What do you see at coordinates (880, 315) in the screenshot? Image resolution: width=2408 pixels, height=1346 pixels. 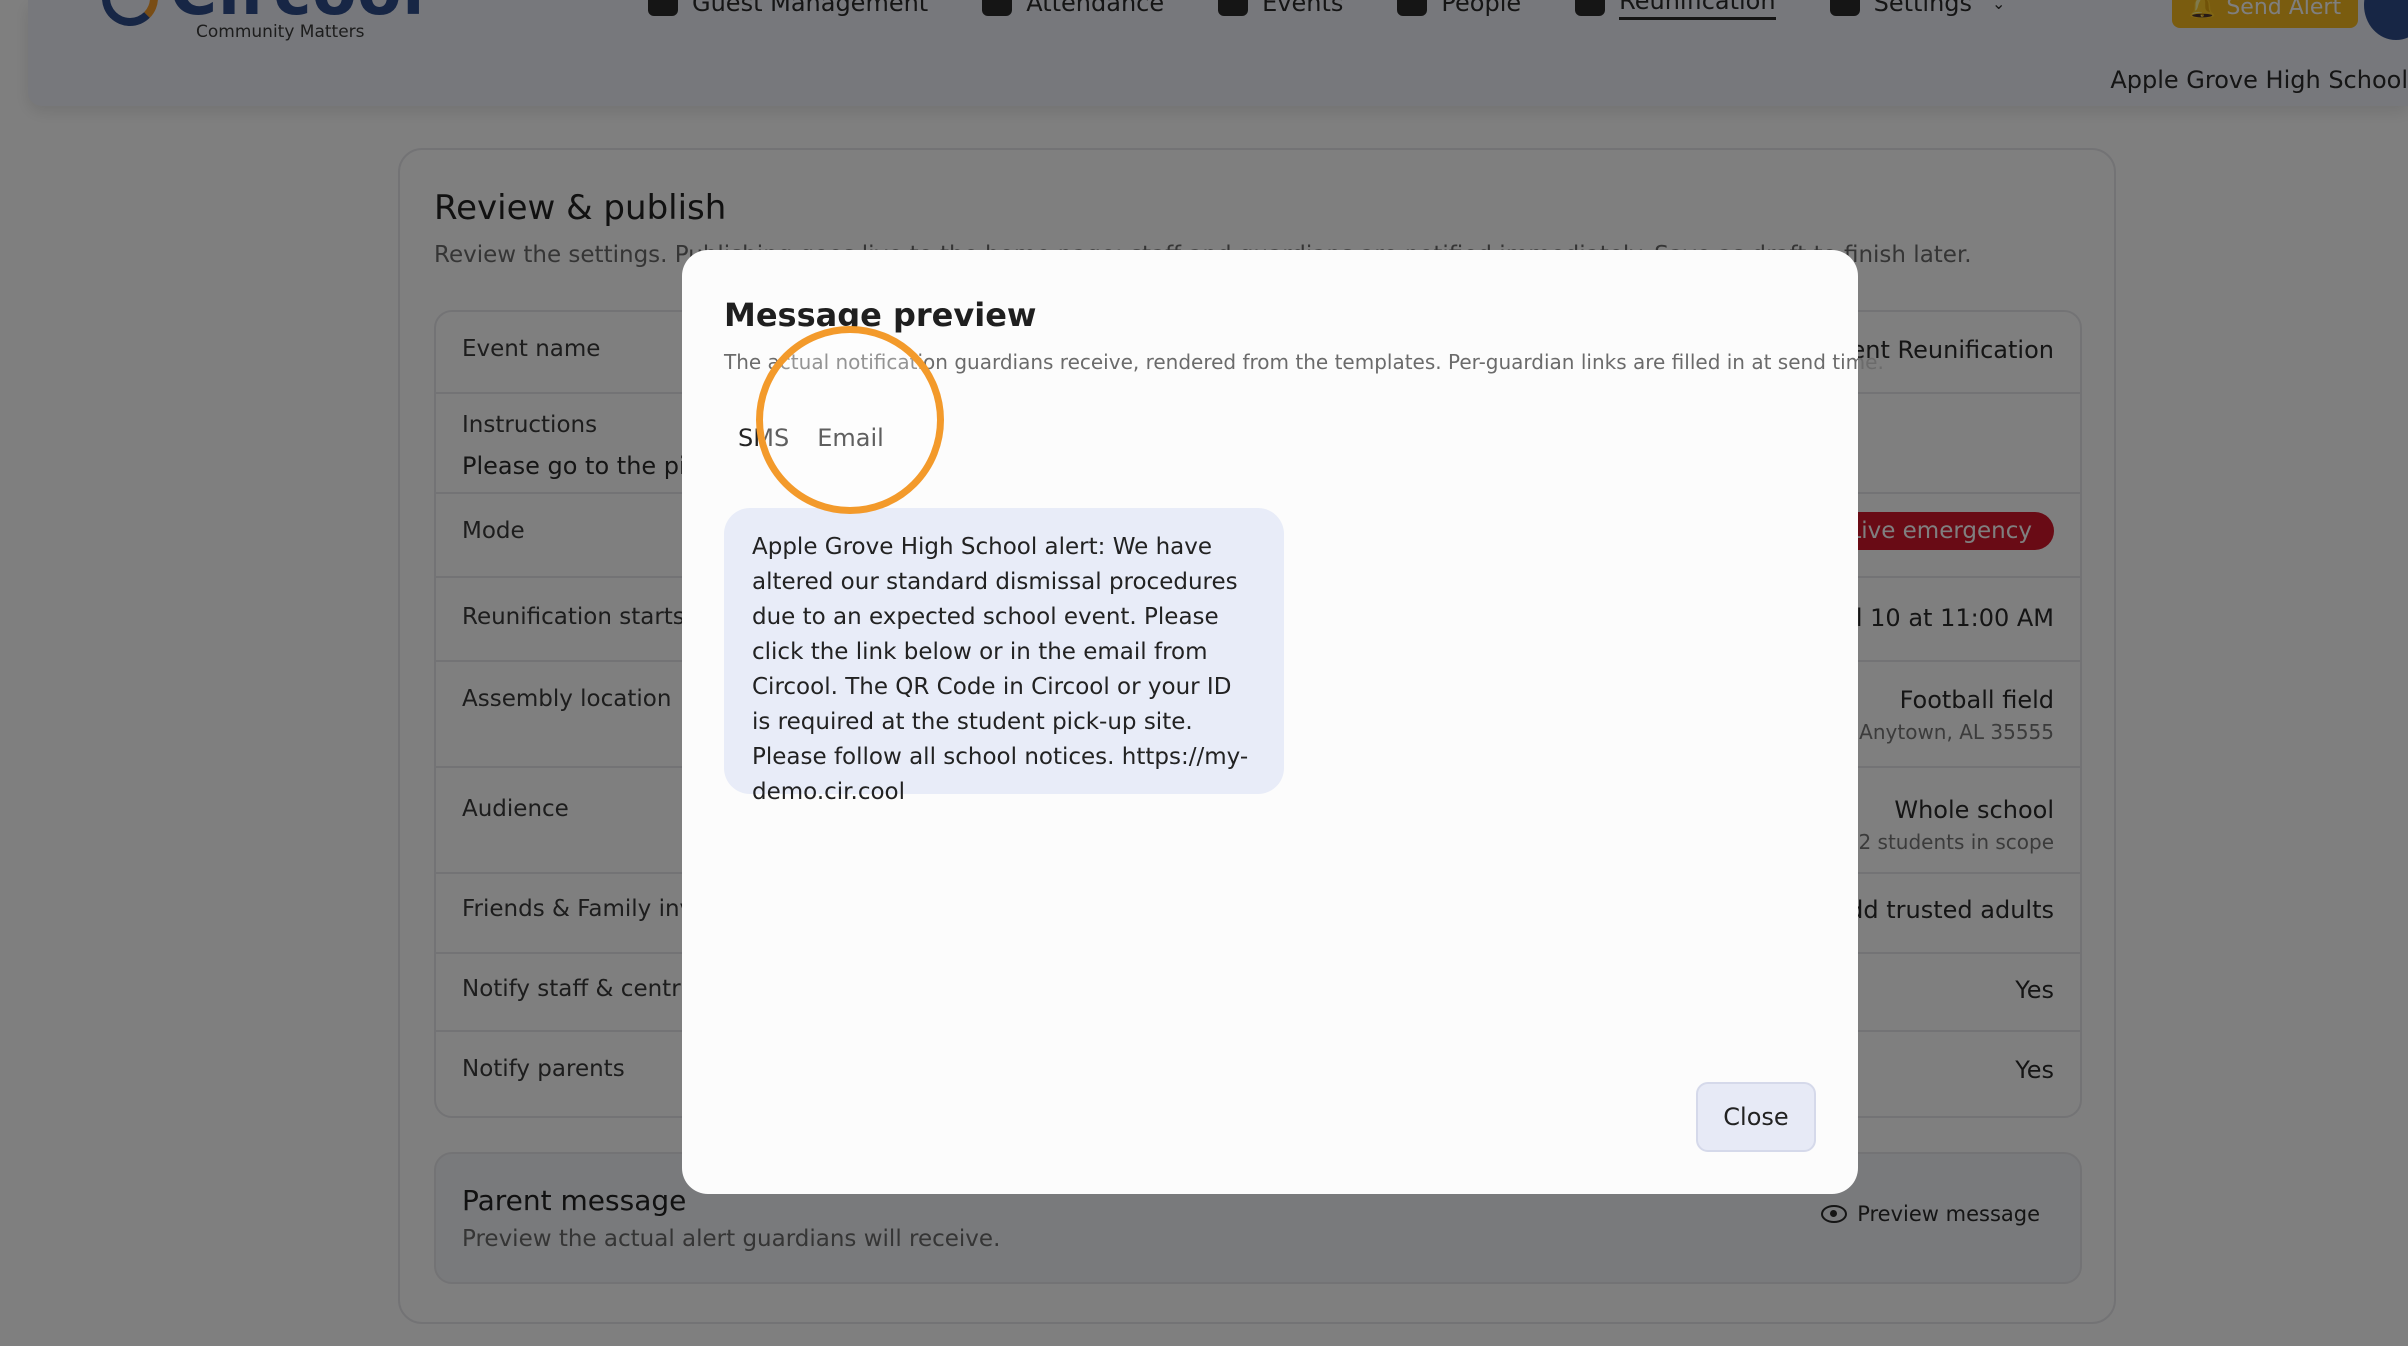 I see `dialog-title: Message preview` at bounding box center [880, 315].